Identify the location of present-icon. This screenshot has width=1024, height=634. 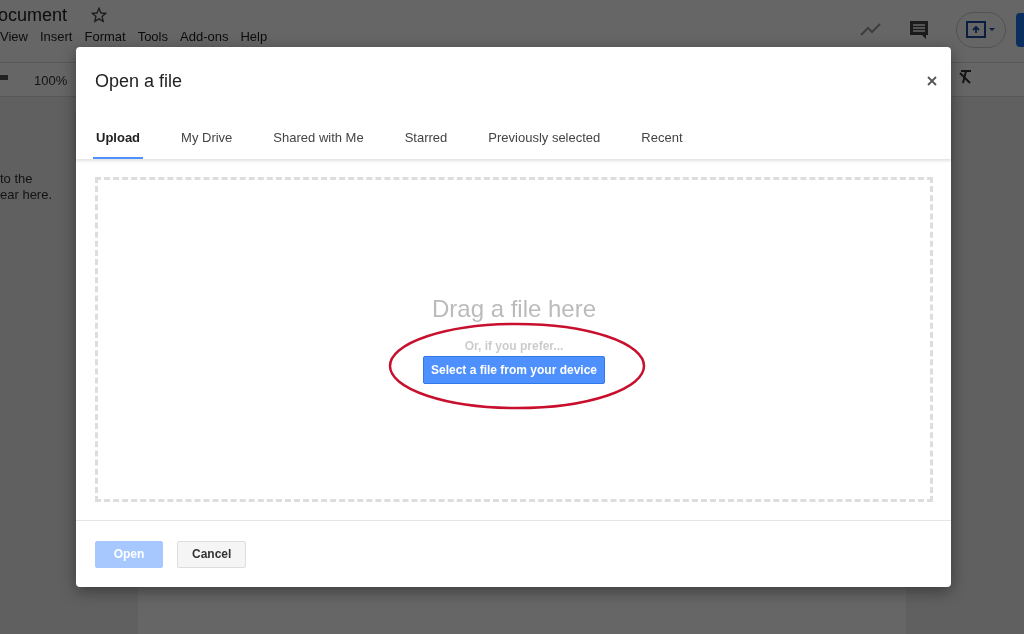
(981, 30).